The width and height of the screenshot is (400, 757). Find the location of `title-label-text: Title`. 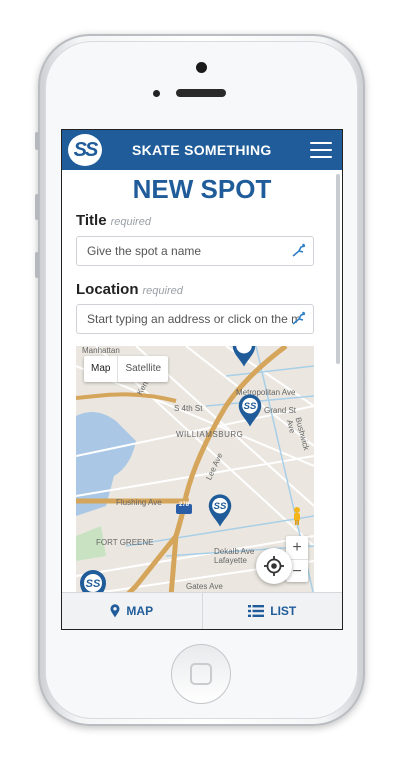

title-label-text: Title is located at coordinates (91, 220).